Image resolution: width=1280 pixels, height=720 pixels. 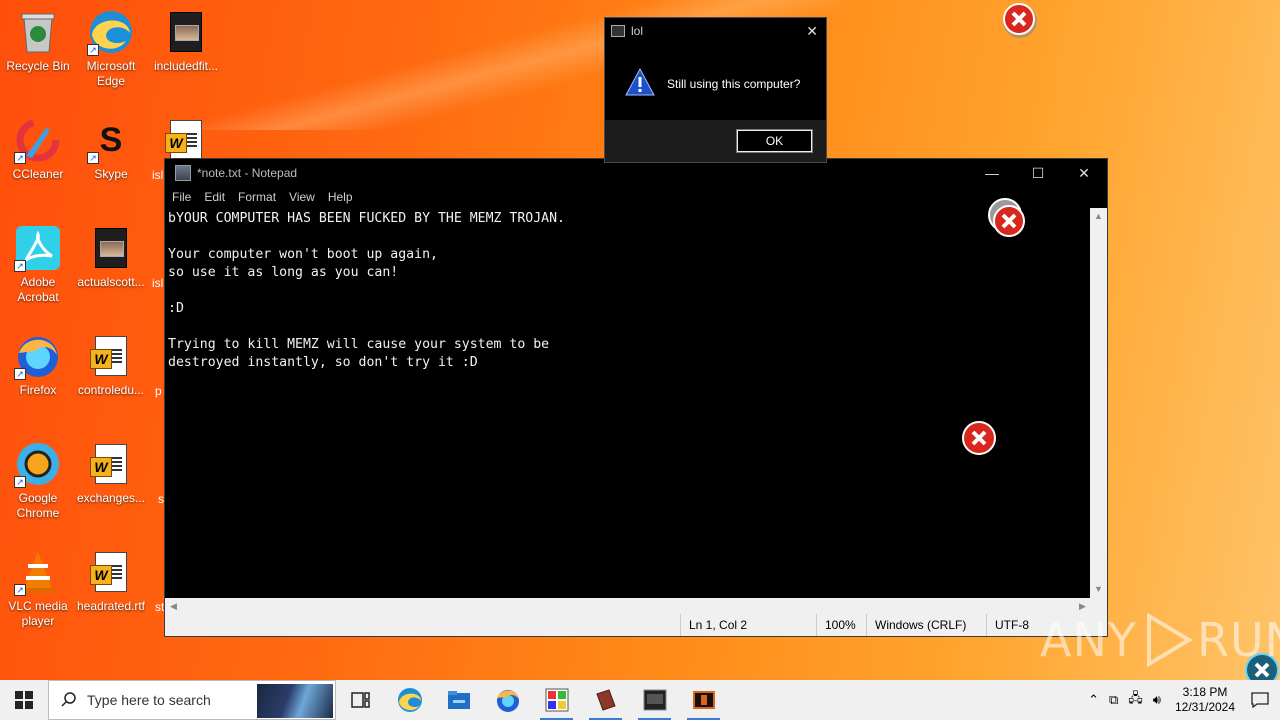 What do you see at coordinates (111, 48) in the screenshot?
I see `desktop-icon-edge: ↗ Microsoft Edge` at bounding box center [111, 48].